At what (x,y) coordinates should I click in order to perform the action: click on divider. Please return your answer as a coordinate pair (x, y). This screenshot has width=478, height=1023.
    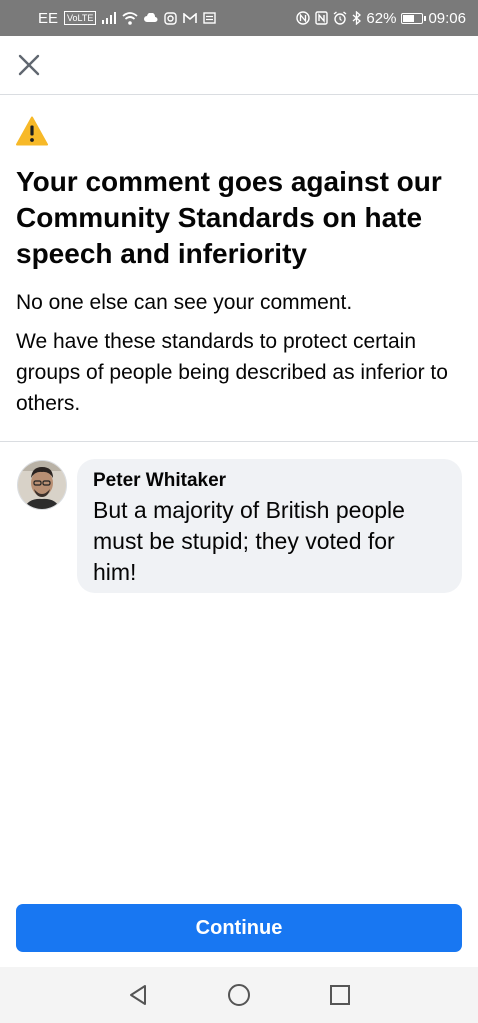
    Looking at the image, I should click on (239, 441).